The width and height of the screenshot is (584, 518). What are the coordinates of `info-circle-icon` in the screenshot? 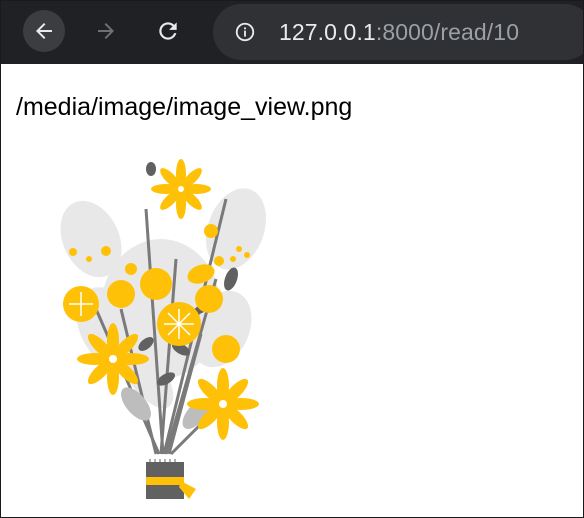 It's located at (245, 32).